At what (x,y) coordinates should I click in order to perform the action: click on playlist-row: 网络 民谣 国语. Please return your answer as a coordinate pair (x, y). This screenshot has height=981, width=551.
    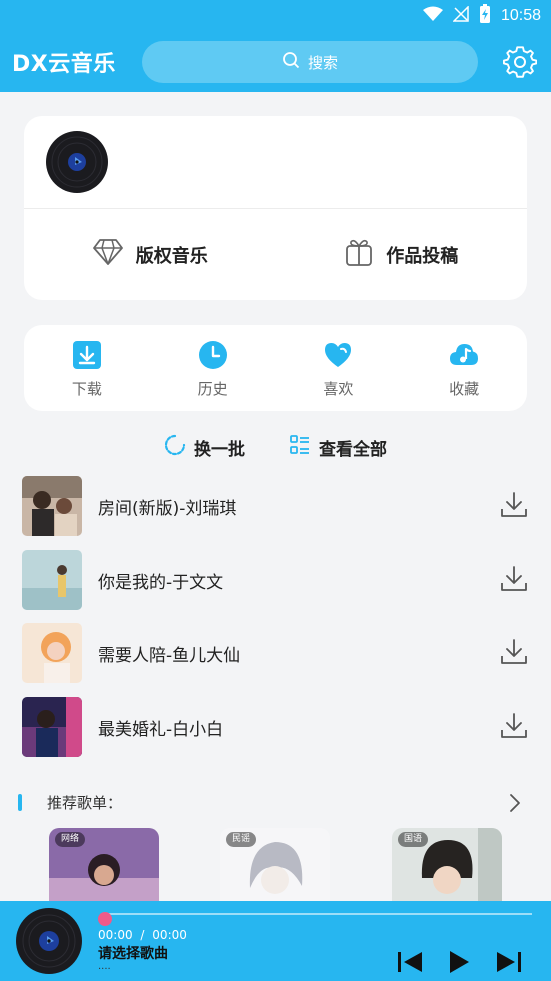
    Looking at the image, I should click on (275, 865).